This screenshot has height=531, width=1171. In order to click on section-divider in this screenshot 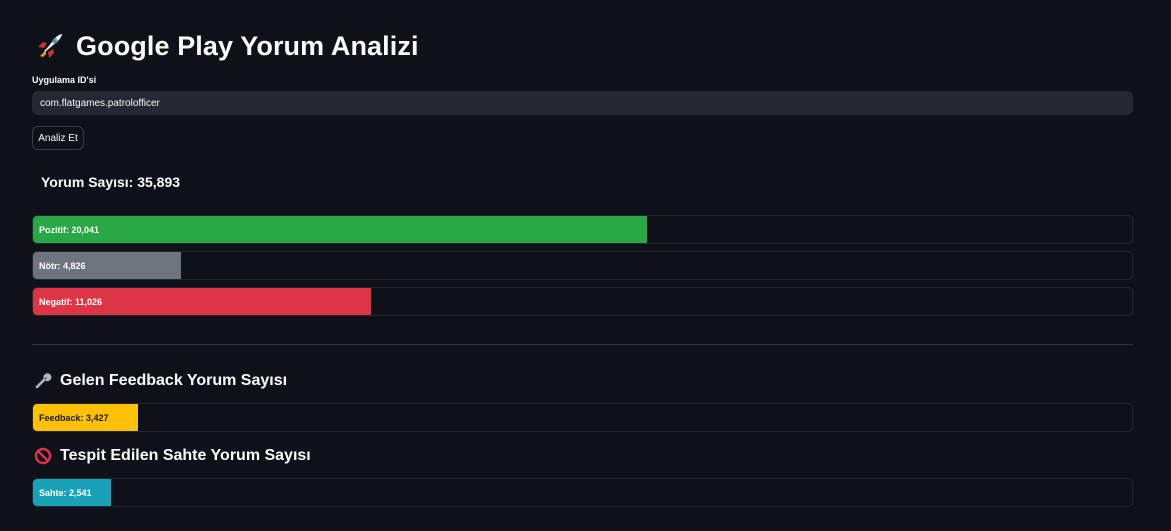, I will do `click(582, 344)`.